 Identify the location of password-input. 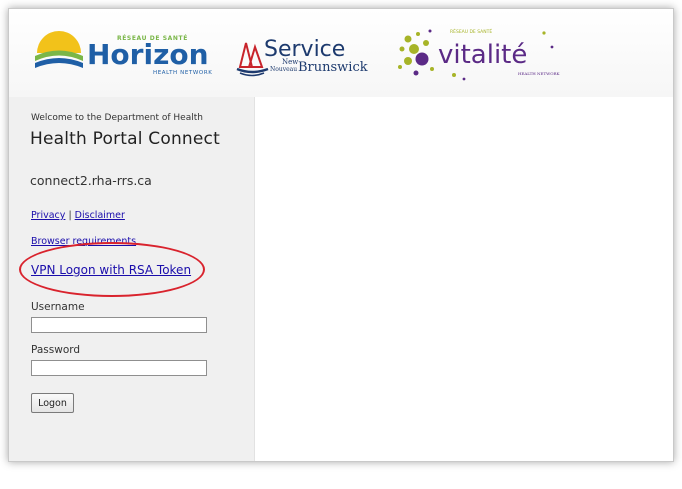
(119, 368).